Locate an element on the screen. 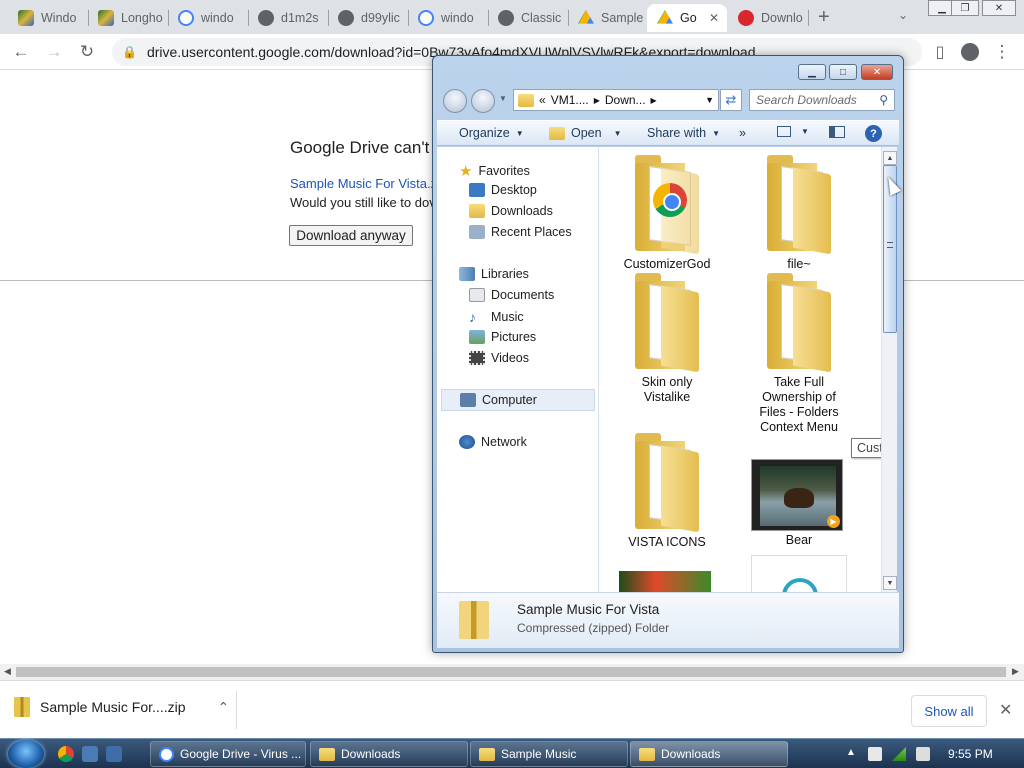  side-panel-icon: ▯ is located at coordinates (940, 52).